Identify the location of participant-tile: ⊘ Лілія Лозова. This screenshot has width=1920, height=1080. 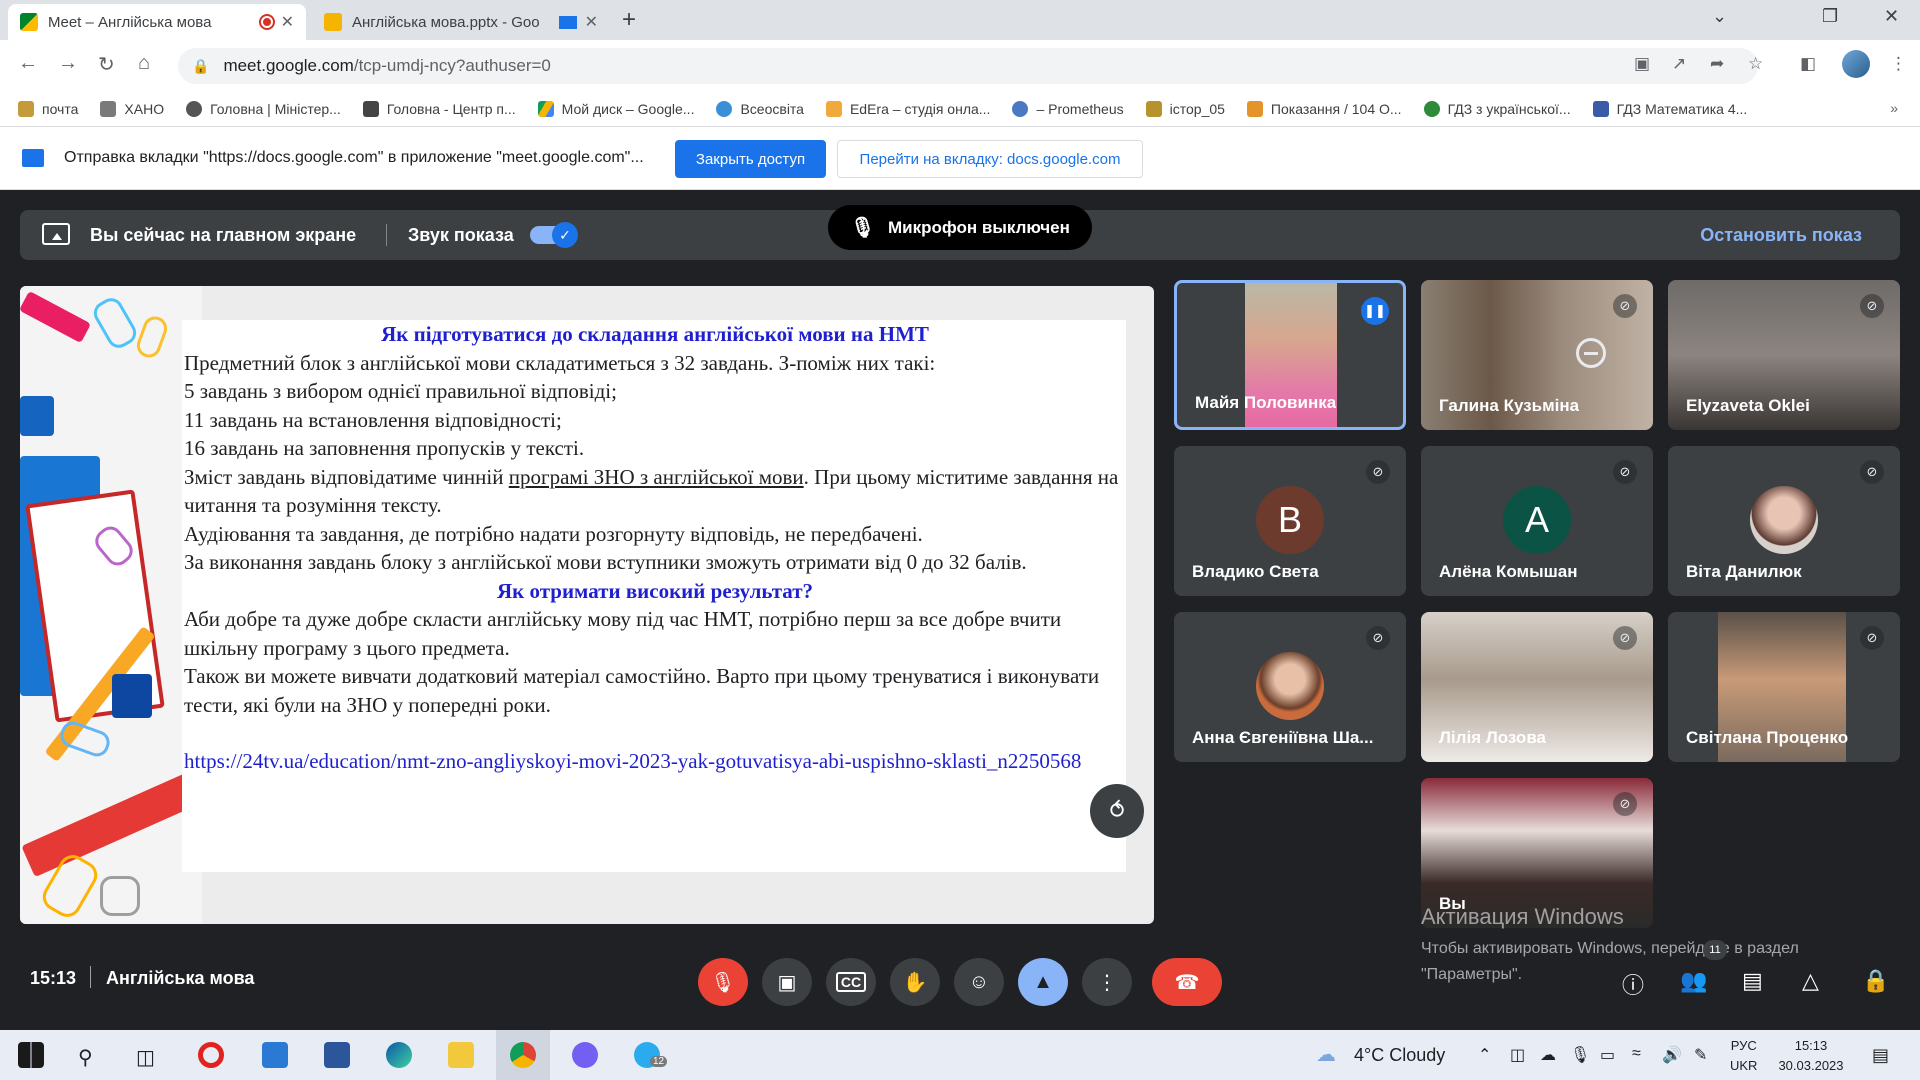
(1537, 687).